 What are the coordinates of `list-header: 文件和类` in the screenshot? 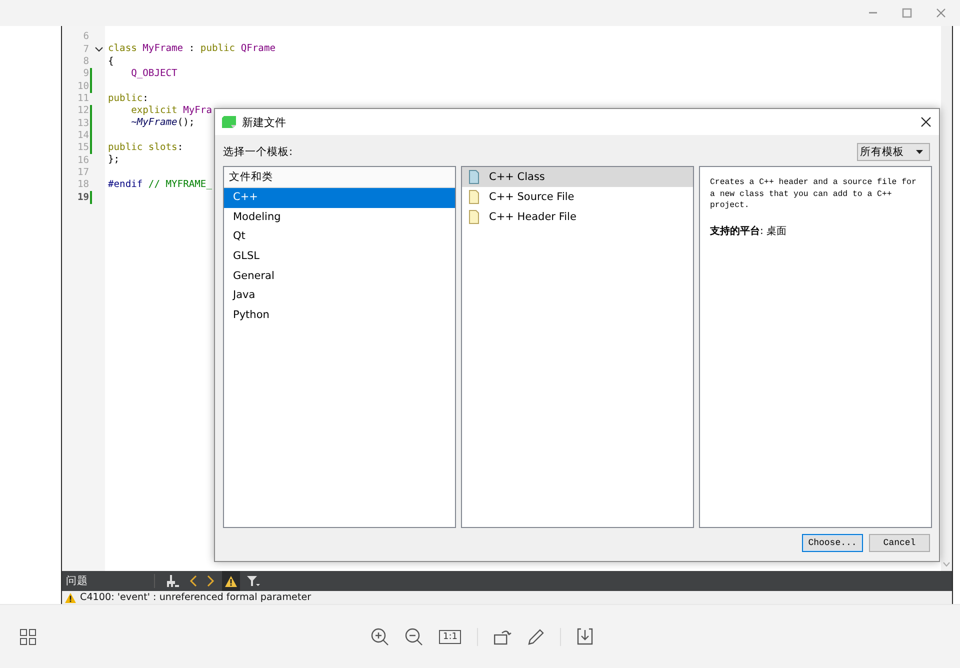 It's located at (339, 177).